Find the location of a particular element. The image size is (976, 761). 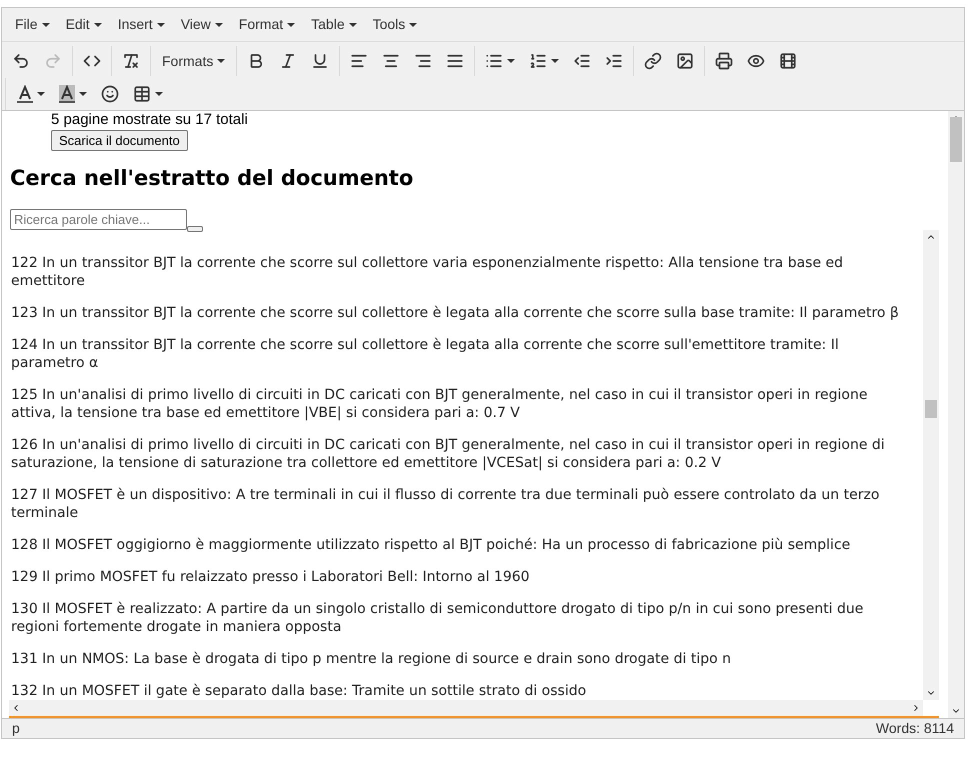

download-button: Scarica il documento is located at coordinates (119, 140).